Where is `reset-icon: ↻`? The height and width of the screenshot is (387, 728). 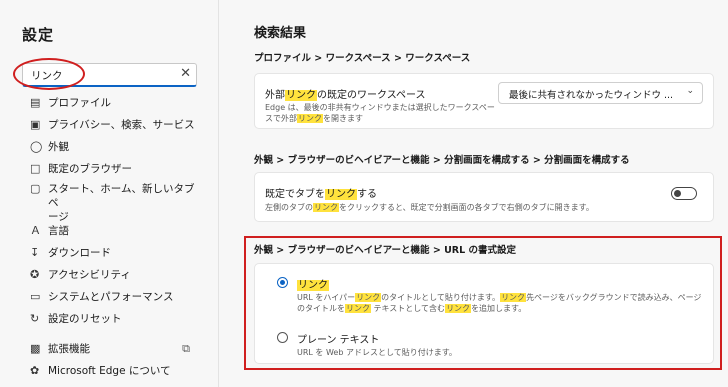 reset-icon: ↻ is located at coordinates (35, 318).